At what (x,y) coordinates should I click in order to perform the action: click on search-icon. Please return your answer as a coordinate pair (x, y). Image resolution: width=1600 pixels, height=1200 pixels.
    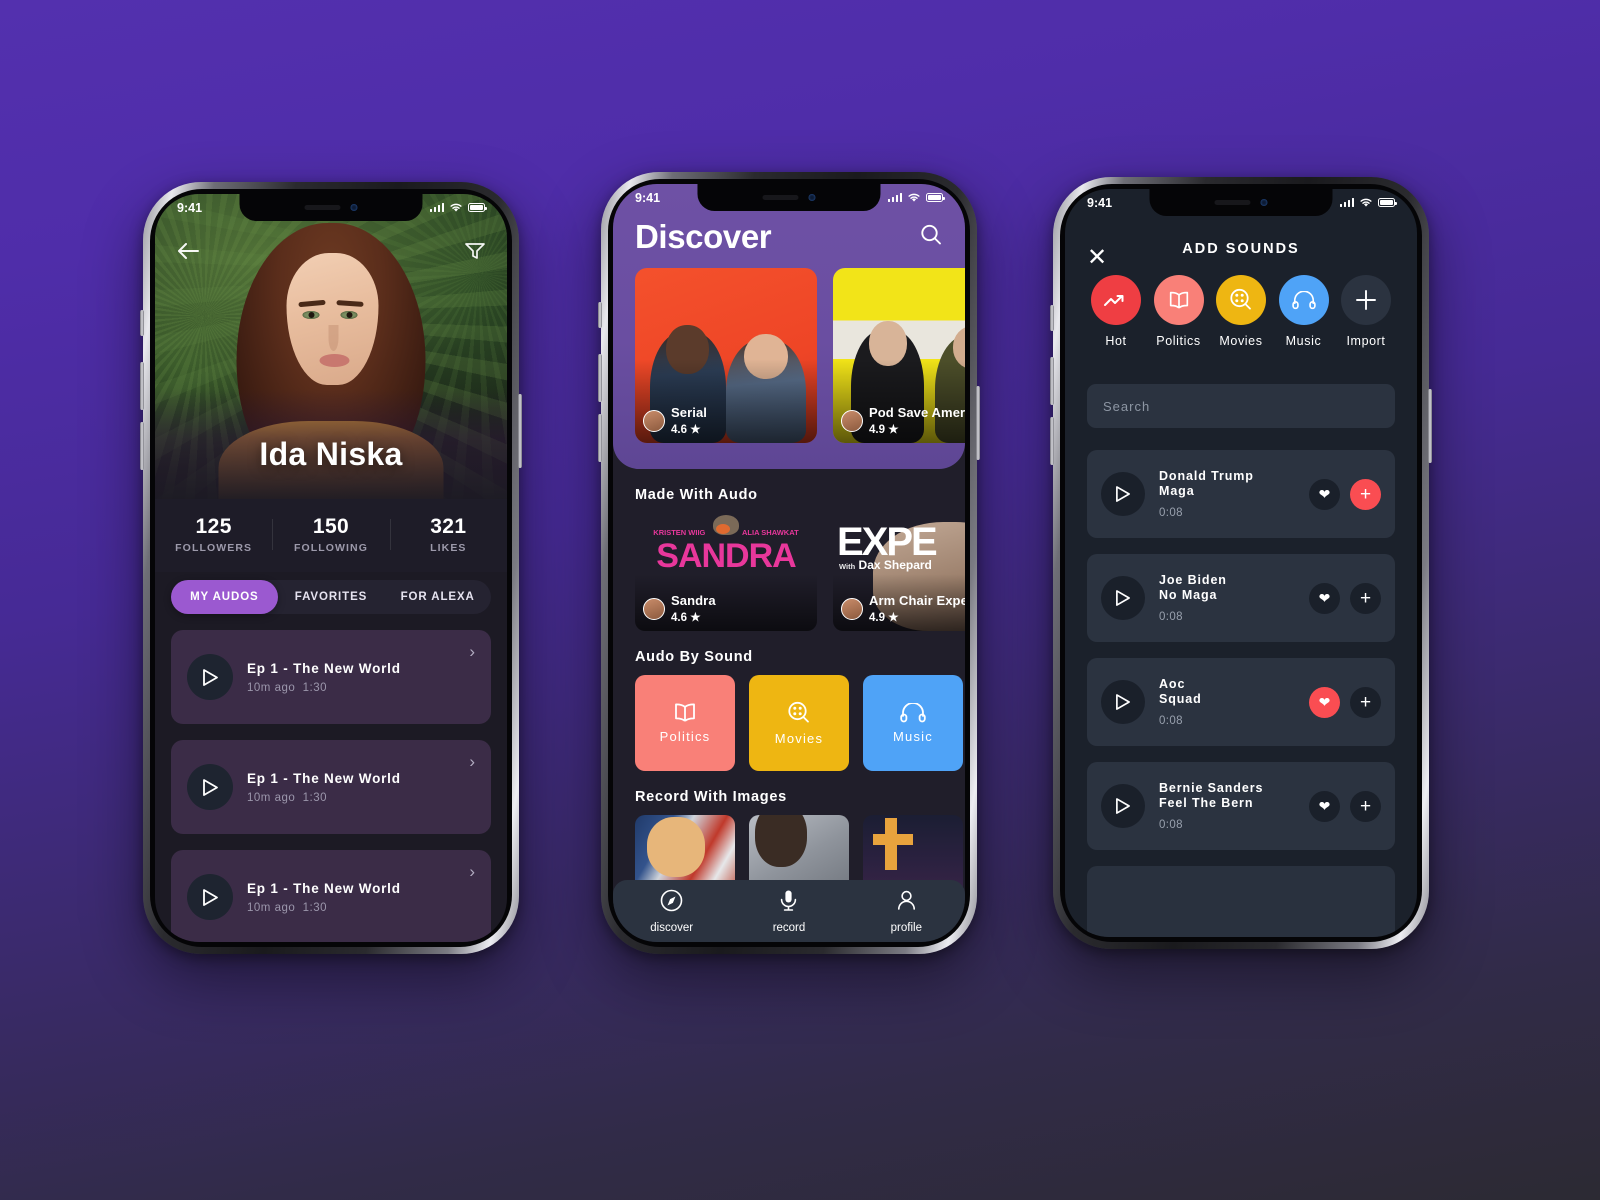
    Looking at the image, I should click on (931, 237).